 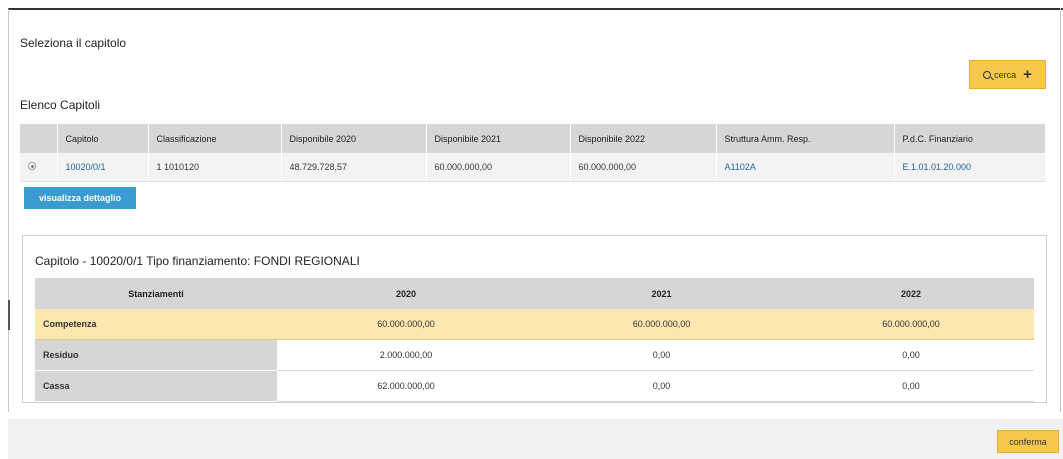 What do you see at coordinates (911, 293) in the screenshot?
I see `column-header: 2022` at bounding box center [911, 293].